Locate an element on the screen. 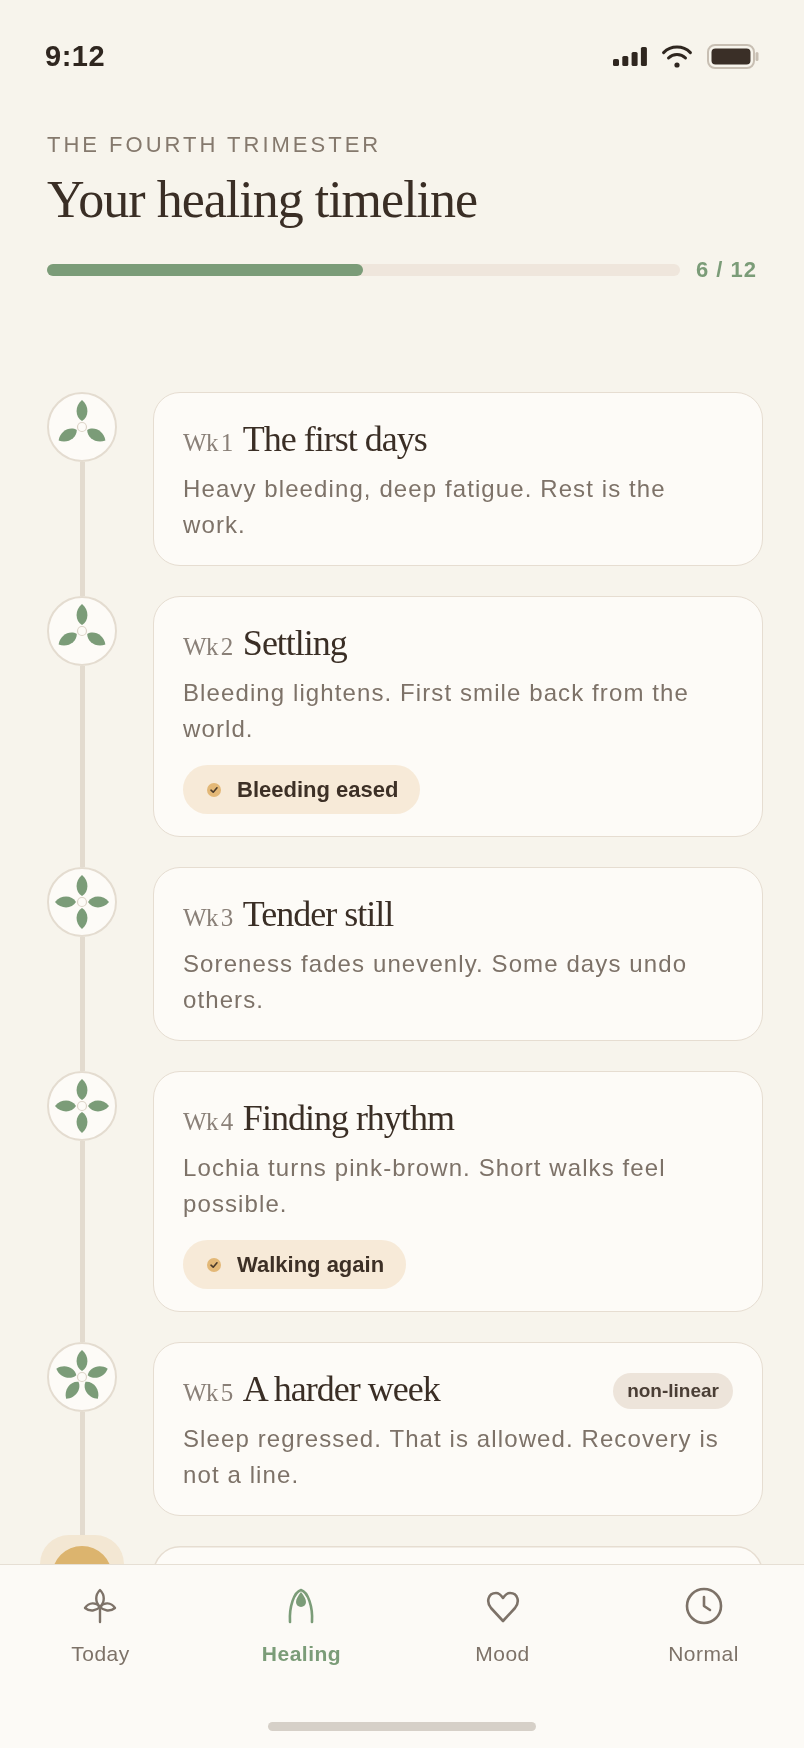  nav-tab: Today is located at coordinates (100, 1627).